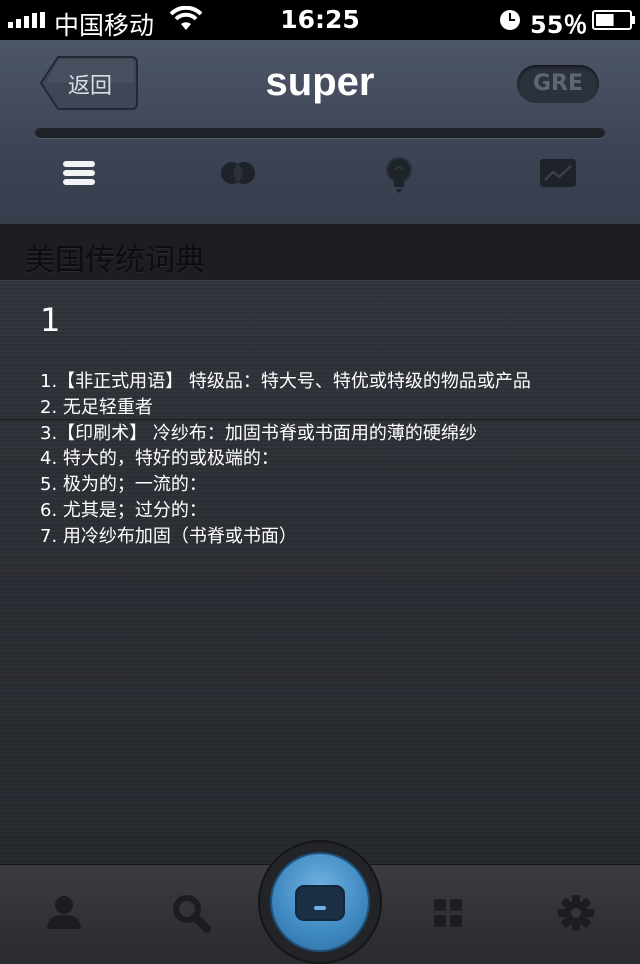 This screenshot has height=964, width=640. I want to click on chart-icon, so click(558, 173).